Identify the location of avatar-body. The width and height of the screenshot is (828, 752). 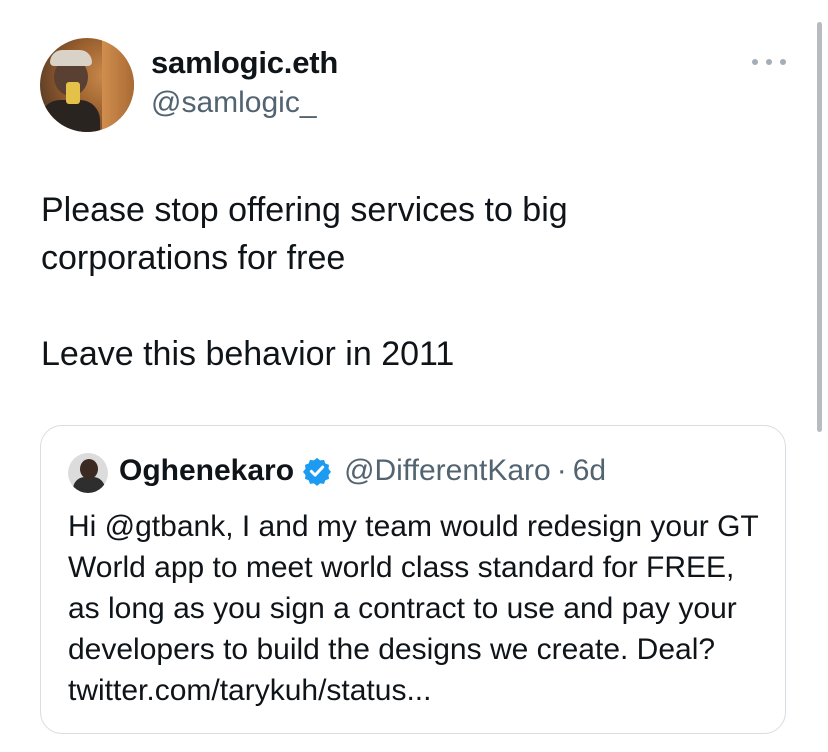
(70, 116).